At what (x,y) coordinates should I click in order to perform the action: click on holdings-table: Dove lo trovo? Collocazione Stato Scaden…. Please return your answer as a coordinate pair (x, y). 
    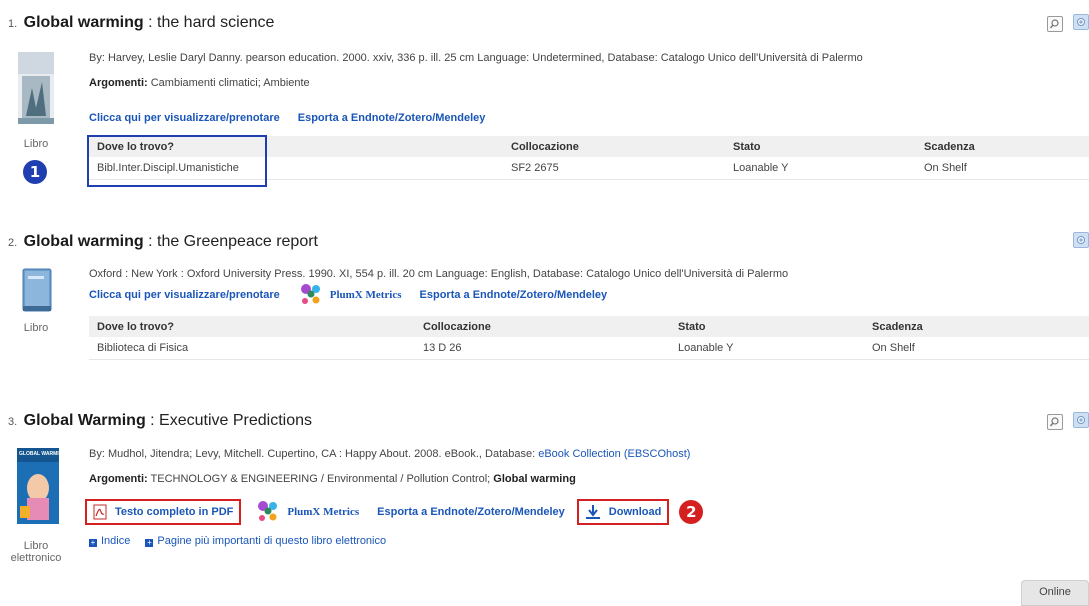
    Looking at the image, I should click on (589, 338).